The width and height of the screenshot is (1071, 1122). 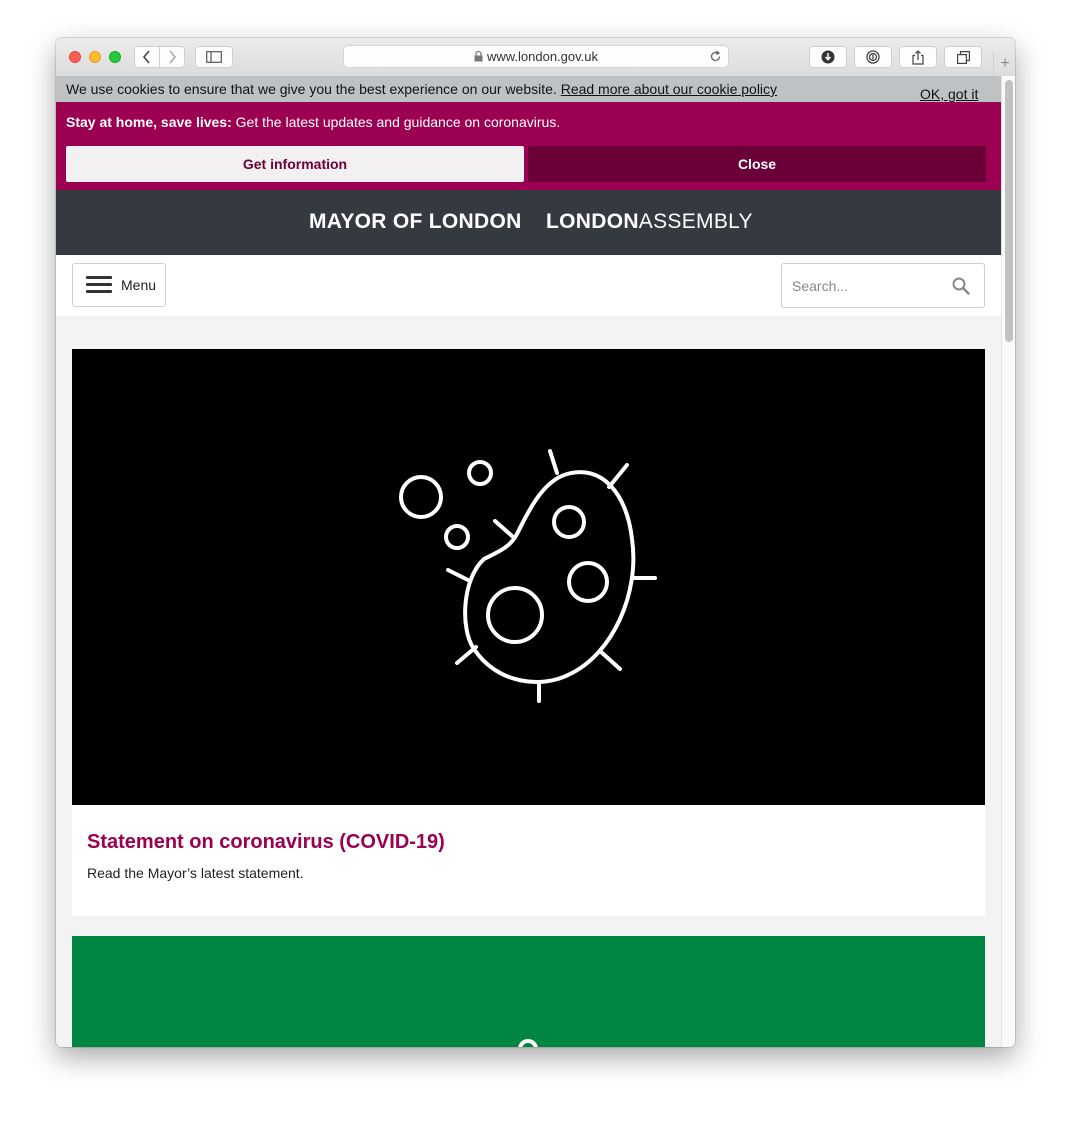 What do you see at coordinates (149, 122) in the screenshot?
I see `alert-bold-text: Stay at home, save lives:` at bounding box center [149, 122].